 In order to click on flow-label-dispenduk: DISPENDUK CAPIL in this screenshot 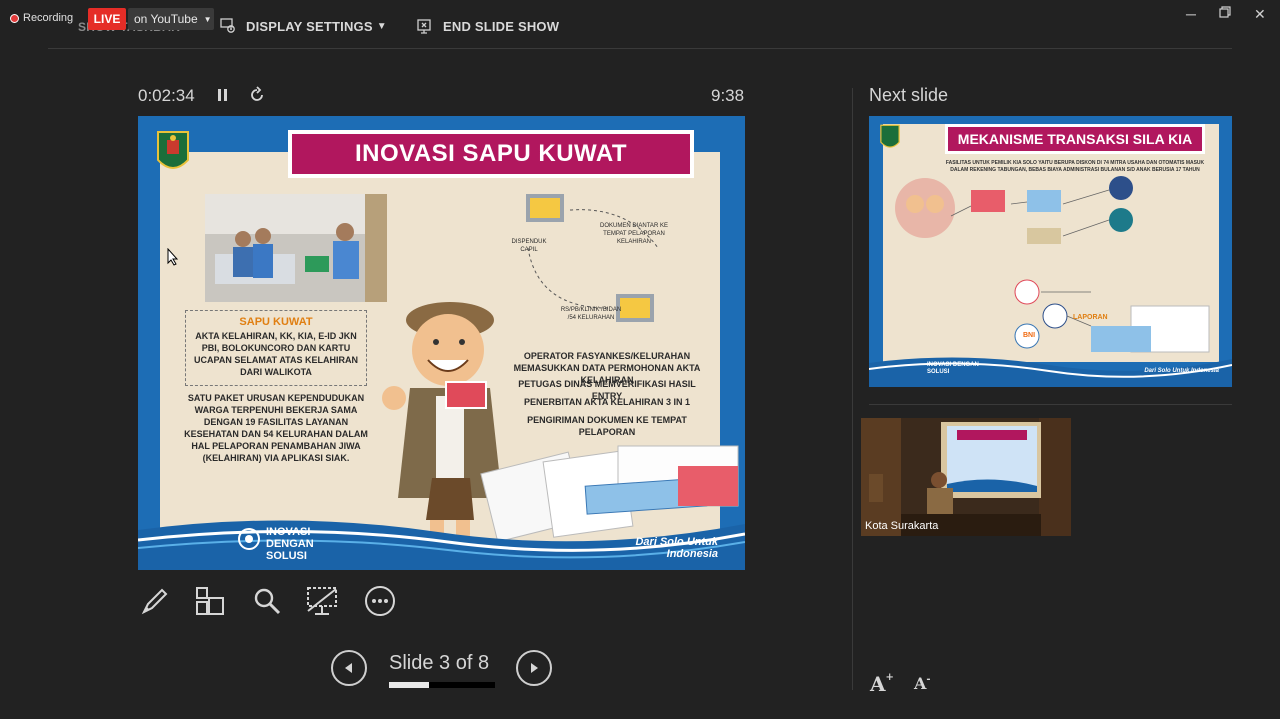, I will do `click(529, 246)`.